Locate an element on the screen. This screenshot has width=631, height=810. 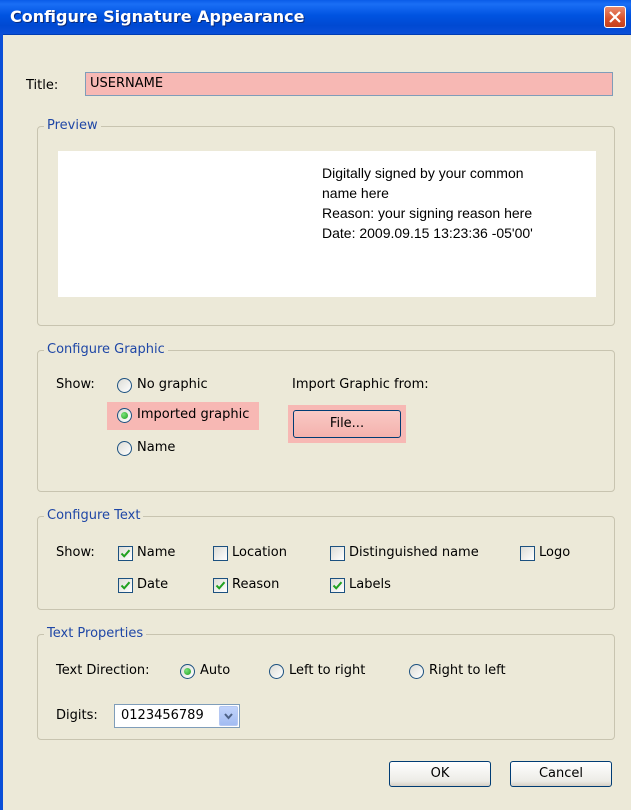
preview-line: Reason: your signing reason here is located at coordinates (427, 213).